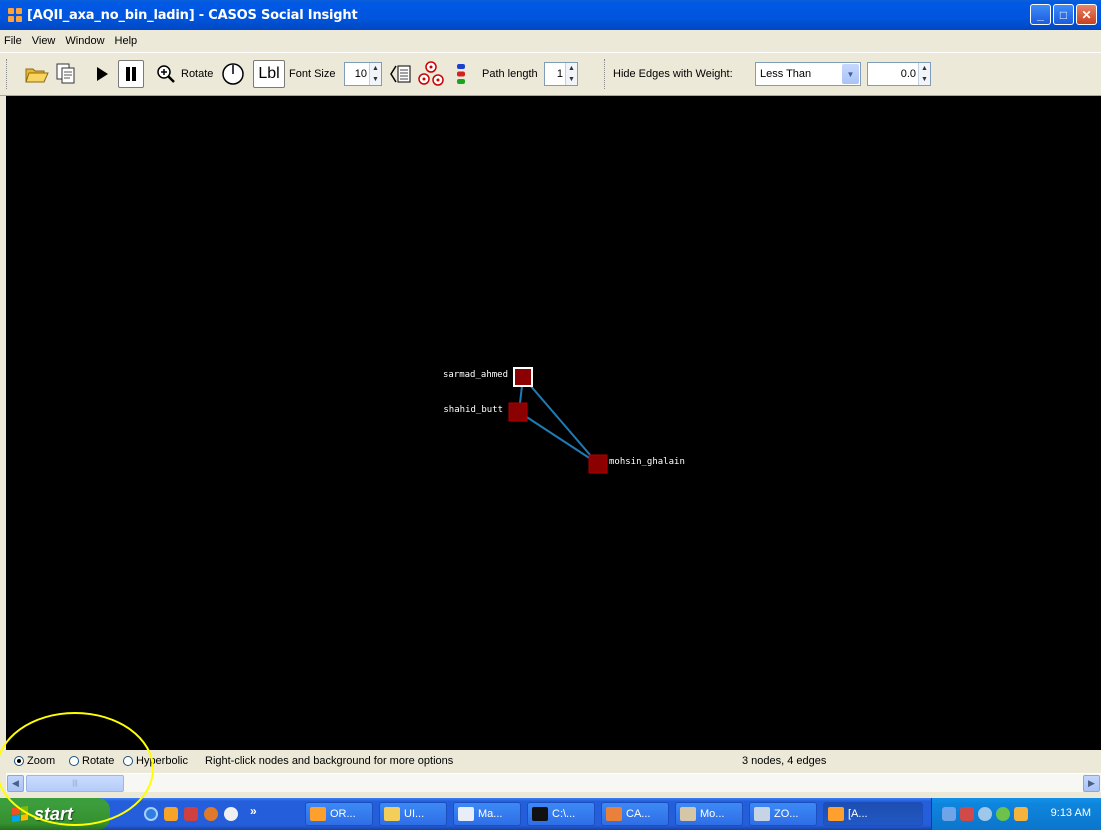  I want to click on firefox-icon, so click(211, 814).